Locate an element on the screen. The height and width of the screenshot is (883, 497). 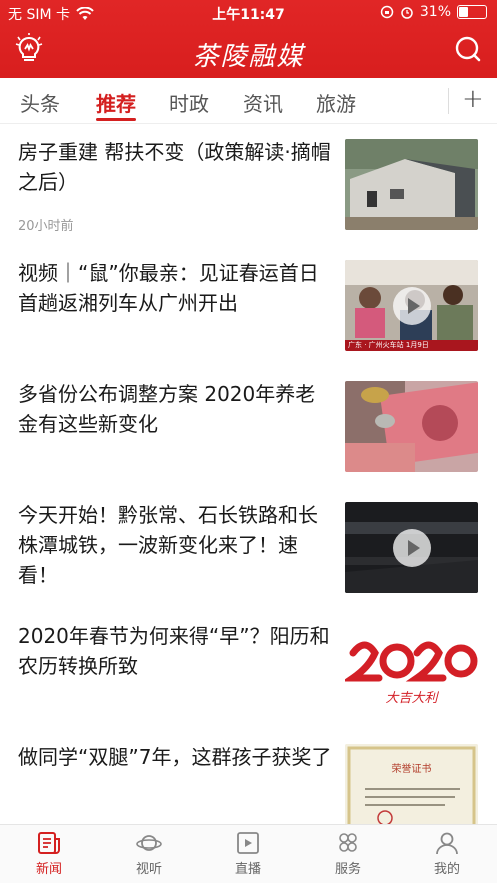
tab-info: 资讯 is located at coordinates (263, 102).